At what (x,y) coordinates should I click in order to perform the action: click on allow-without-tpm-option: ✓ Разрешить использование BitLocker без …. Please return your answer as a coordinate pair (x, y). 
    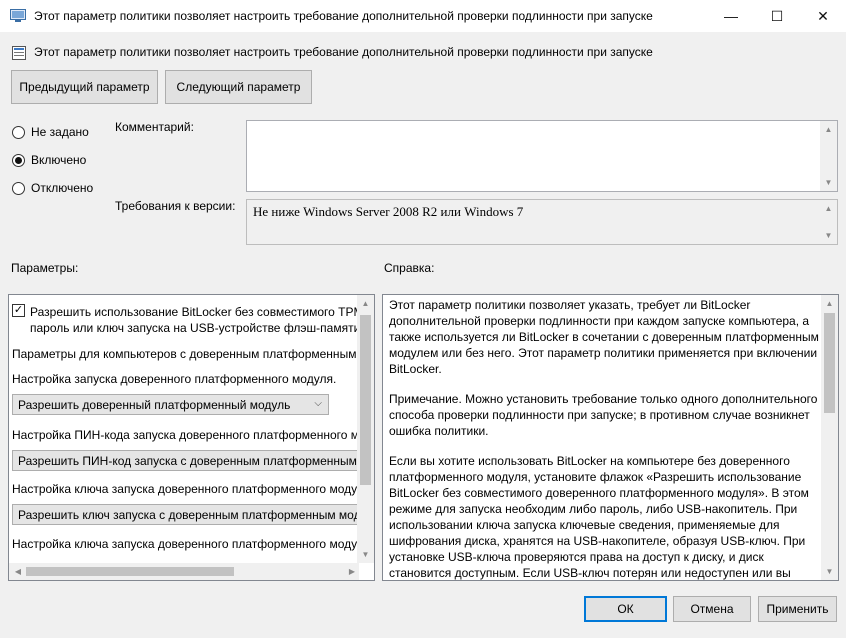
    Looking at the image, I should click on (188, 320).